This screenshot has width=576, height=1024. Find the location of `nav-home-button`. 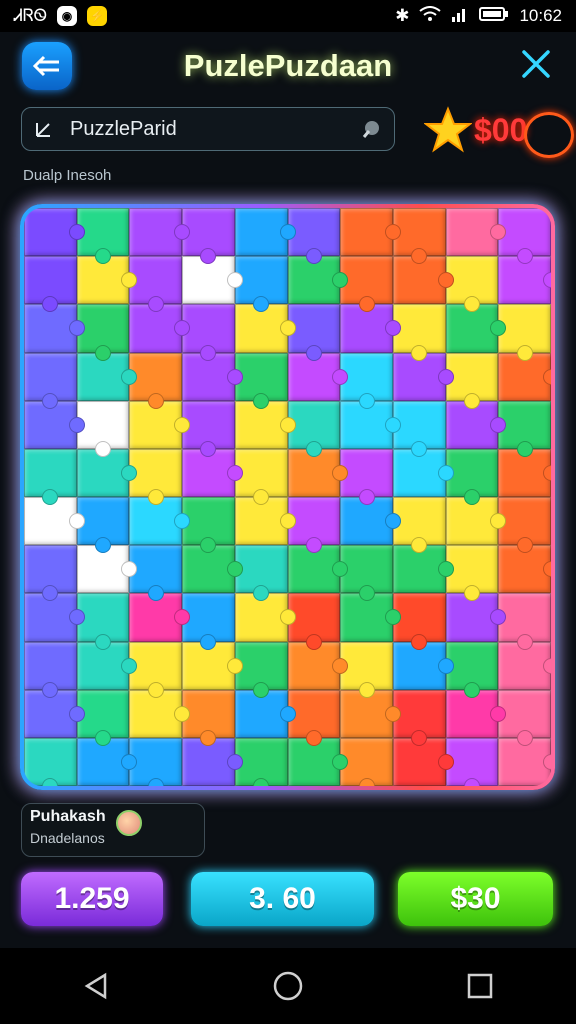

nav-home-button is located at coordinates (288, 986).